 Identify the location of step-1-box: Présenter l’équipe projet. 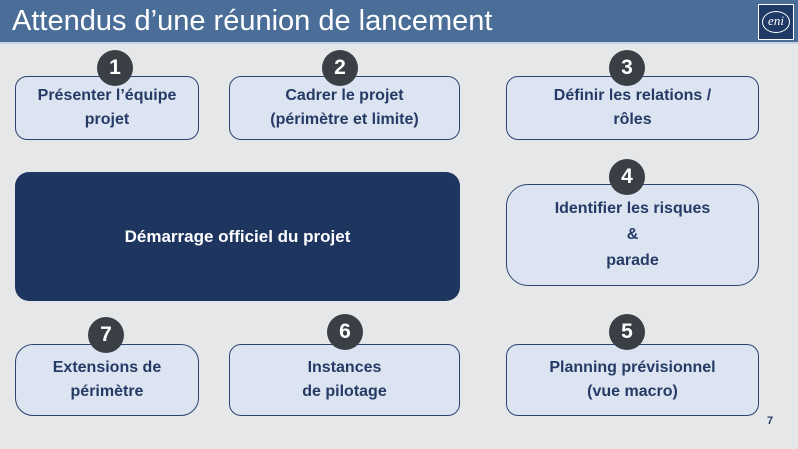
(107, 108).